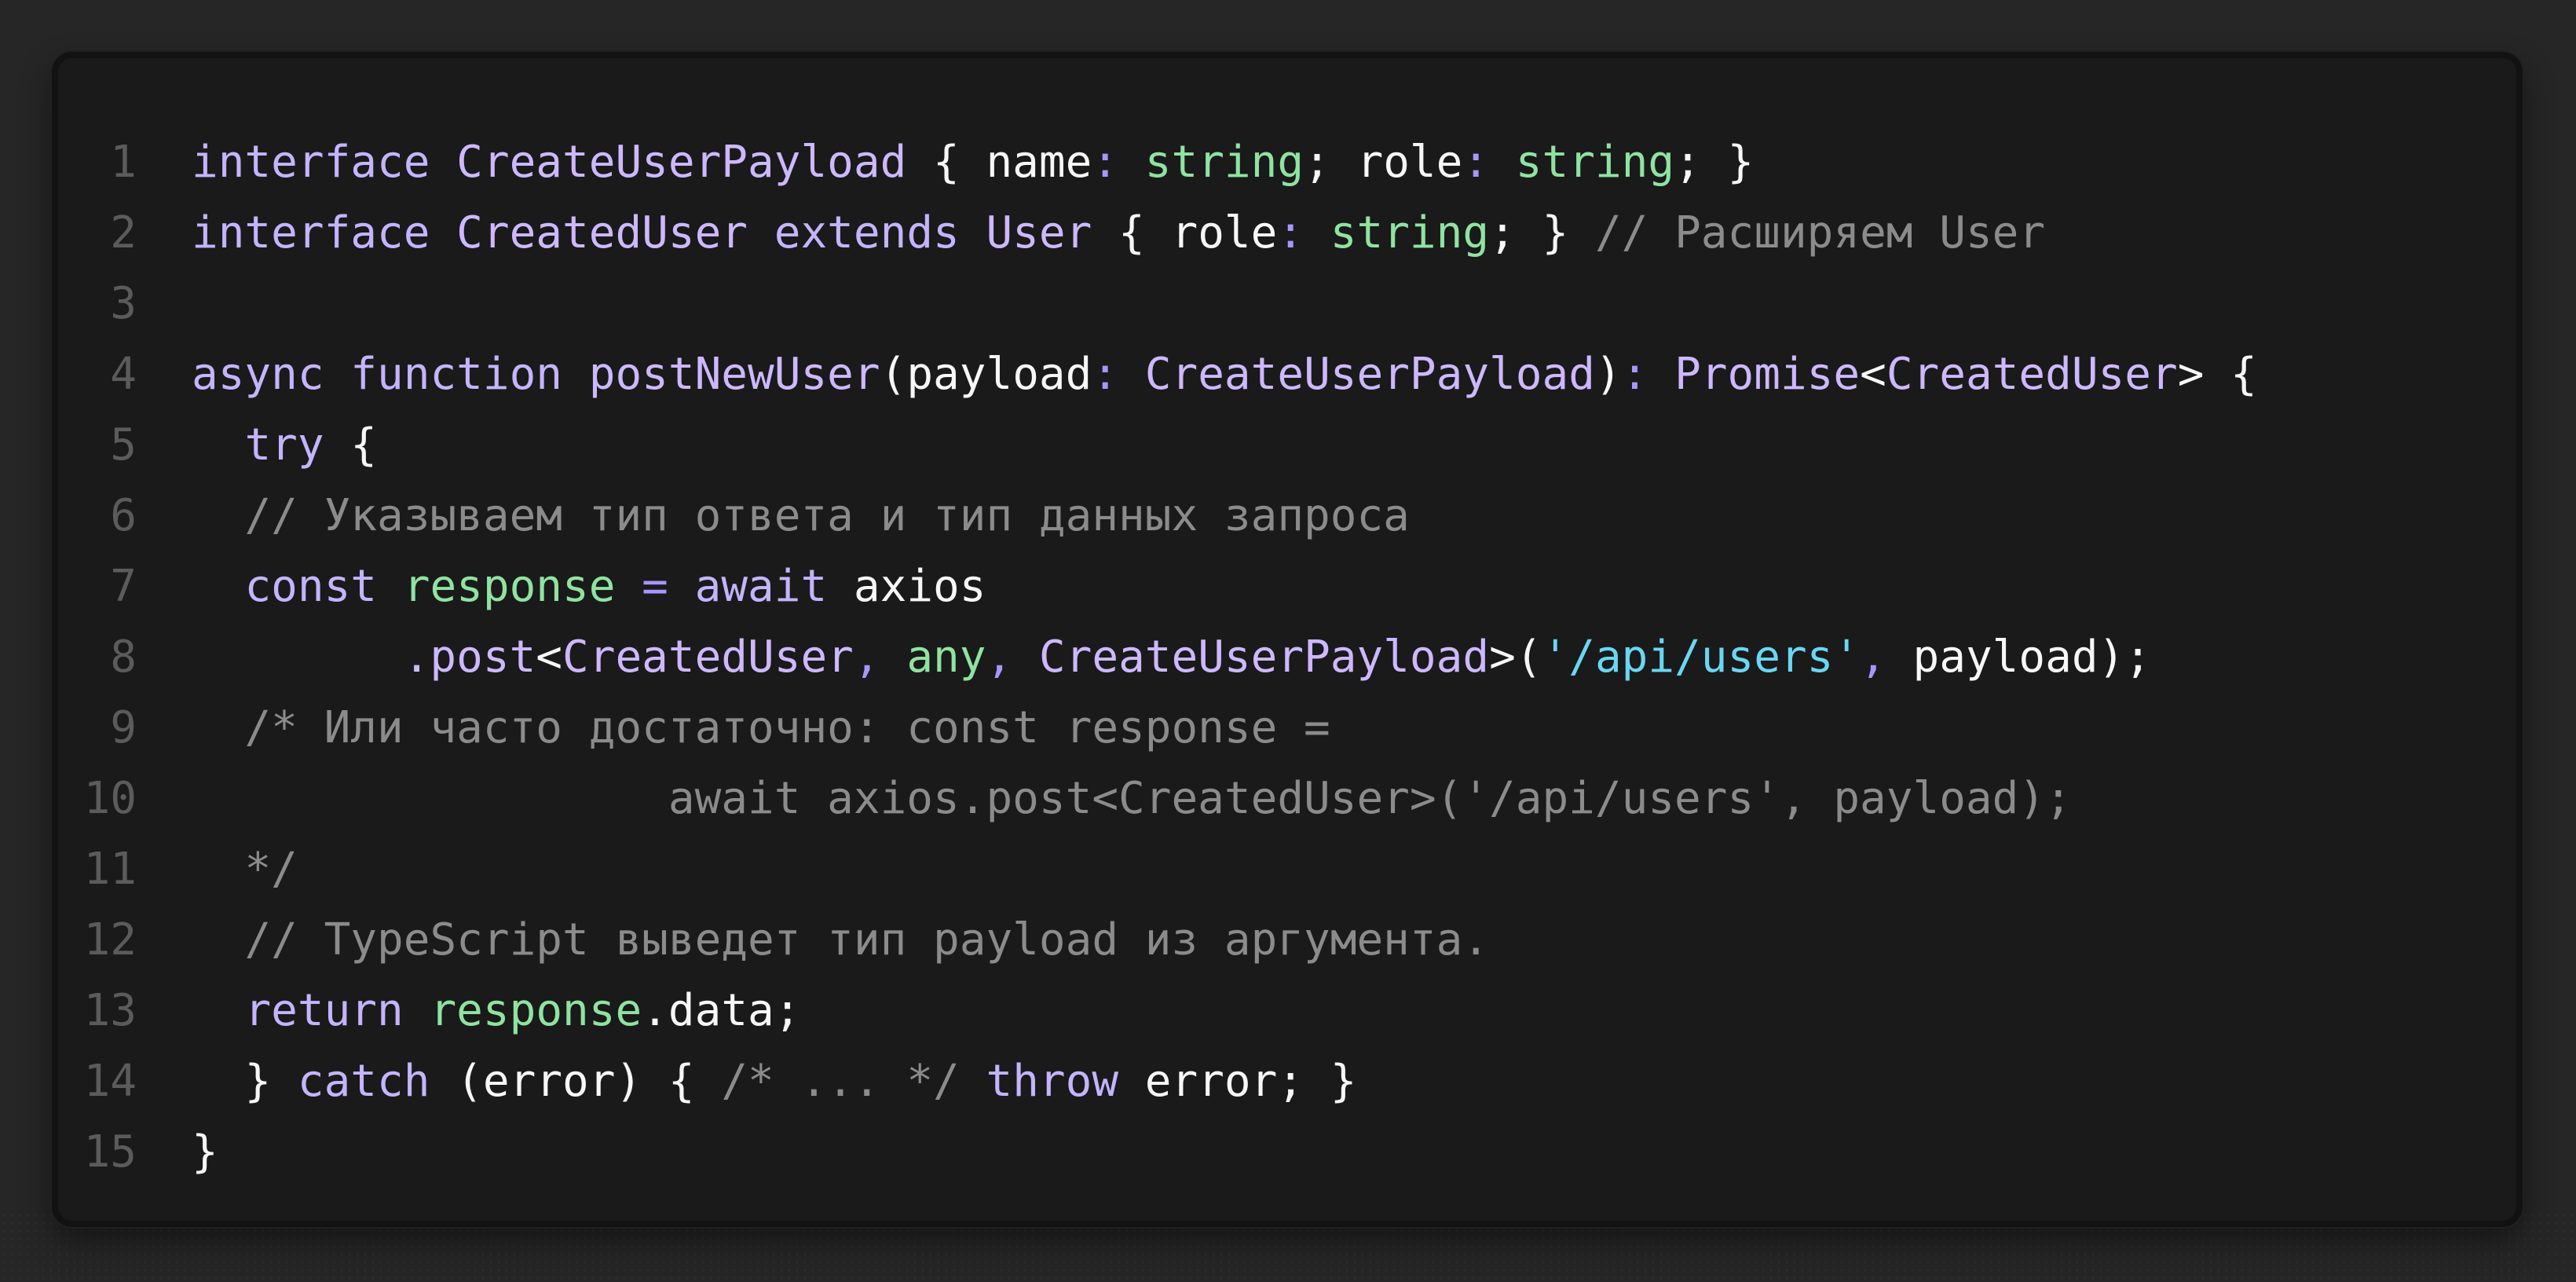 The height and width of the screenshot is (1282, 2576). Describe the element at coordinates (110, 798) in the screenshot. I see `line-number: 10` at that location.